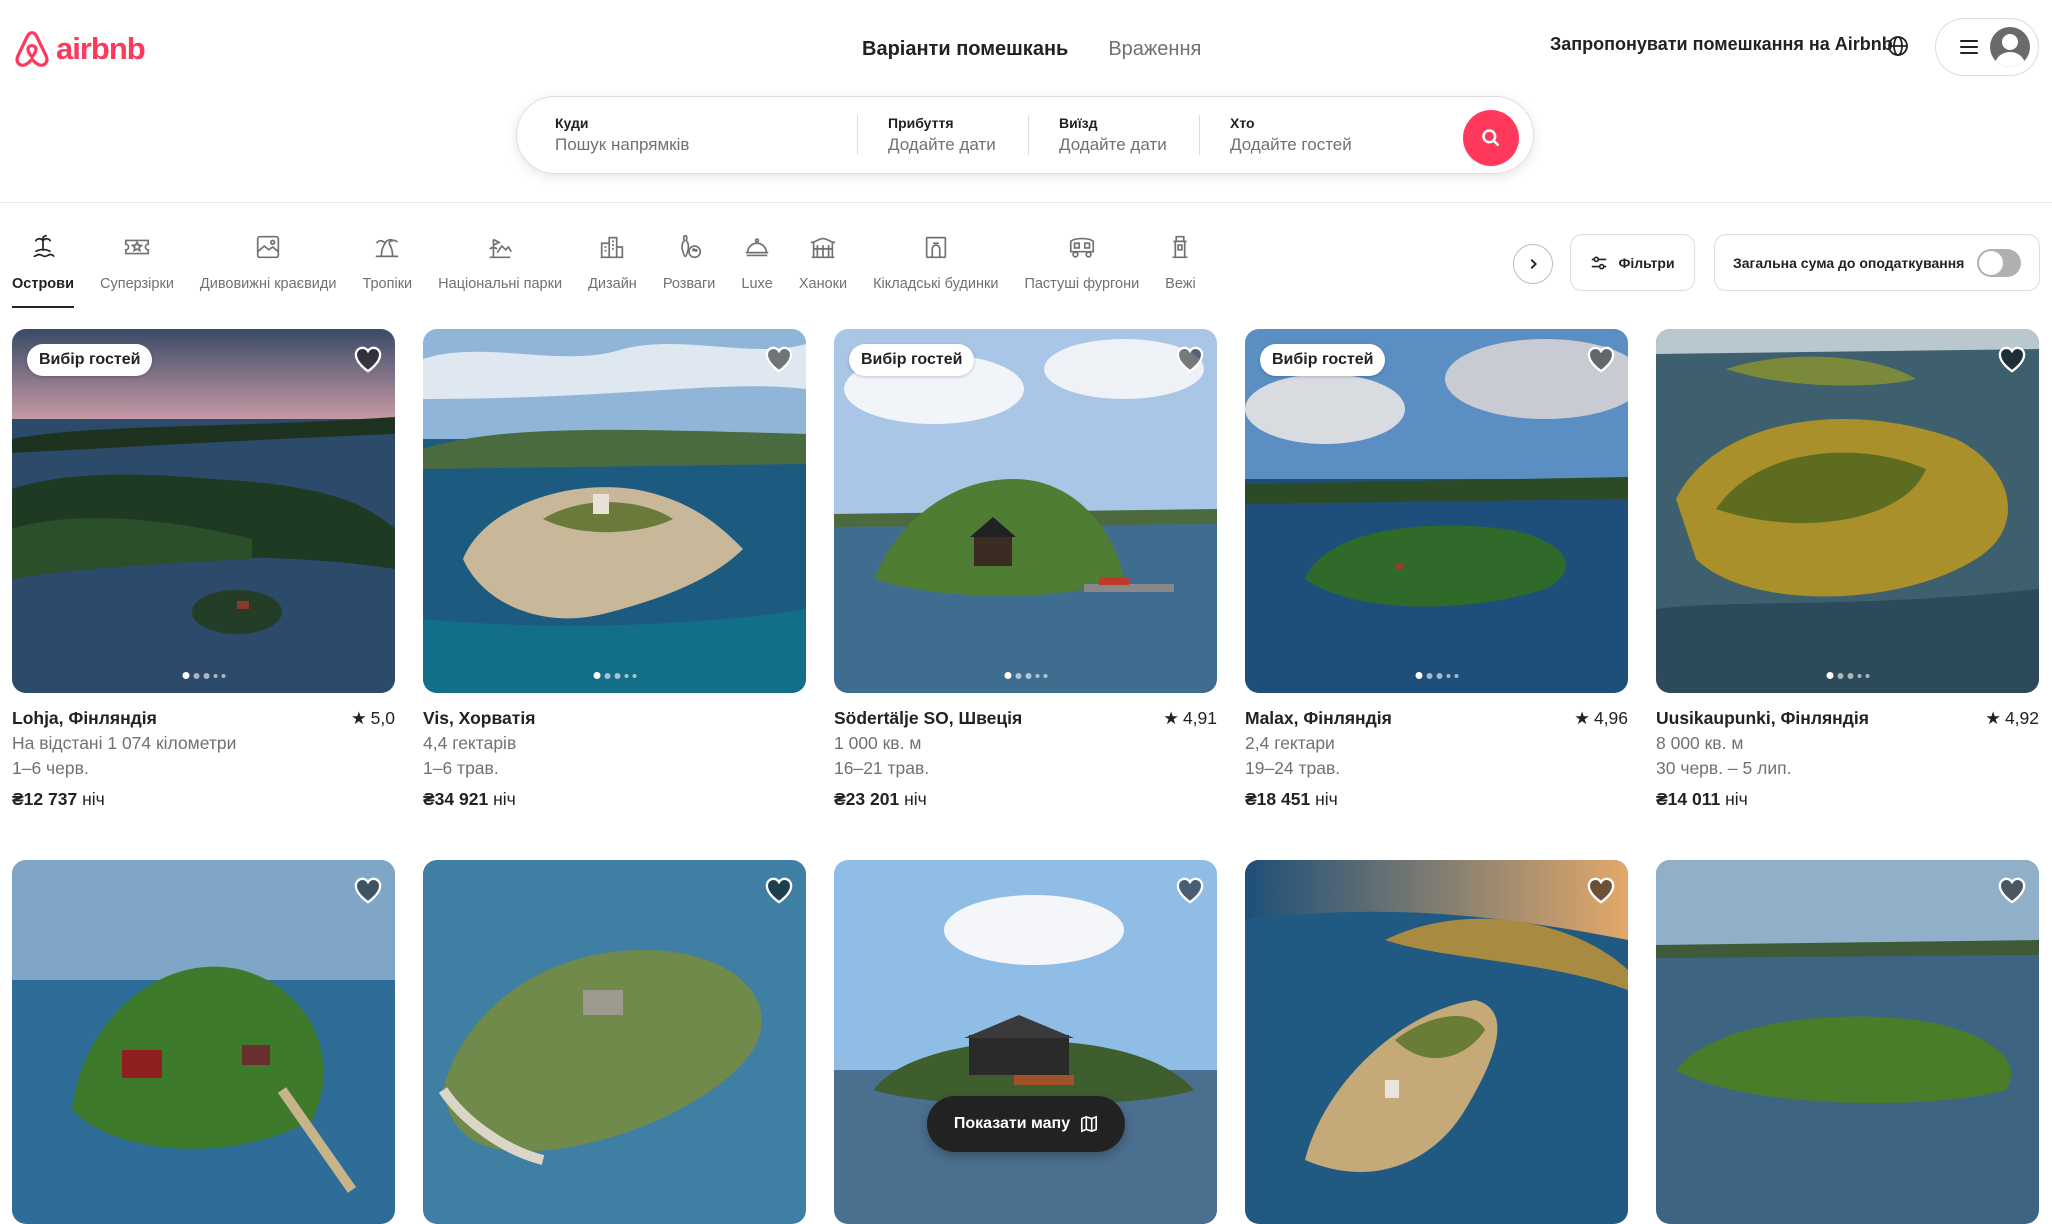  I want to click on category-label: Вежі, so click(1180, 284).